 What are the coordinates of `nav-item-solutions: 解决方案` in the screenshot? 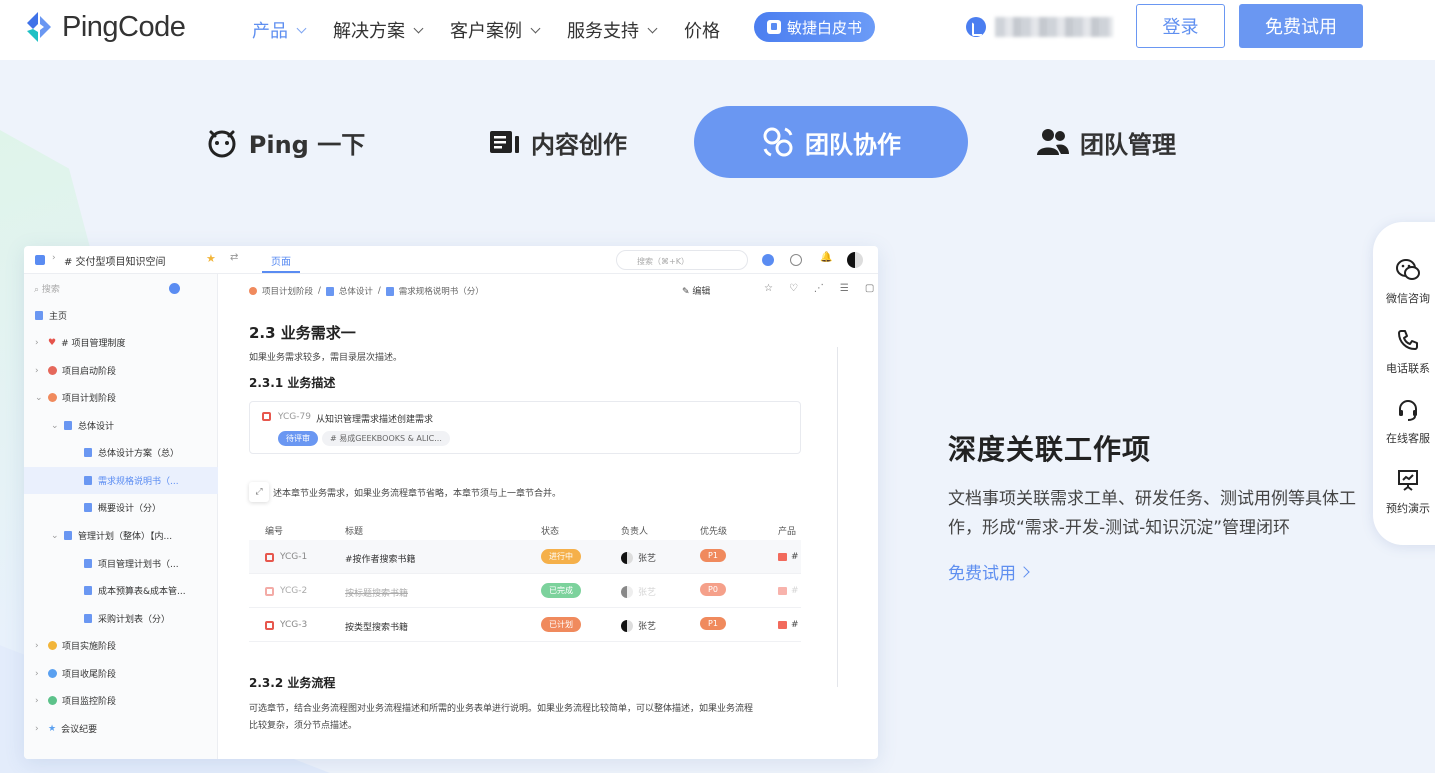 It's located at (378, 30).